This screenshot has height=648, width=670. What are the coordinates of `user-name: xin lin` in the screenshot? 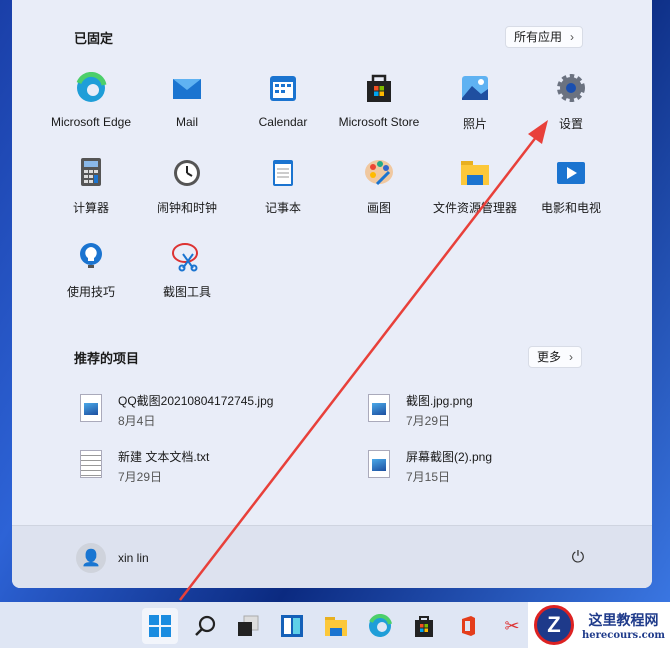 It's located at (133, 558).